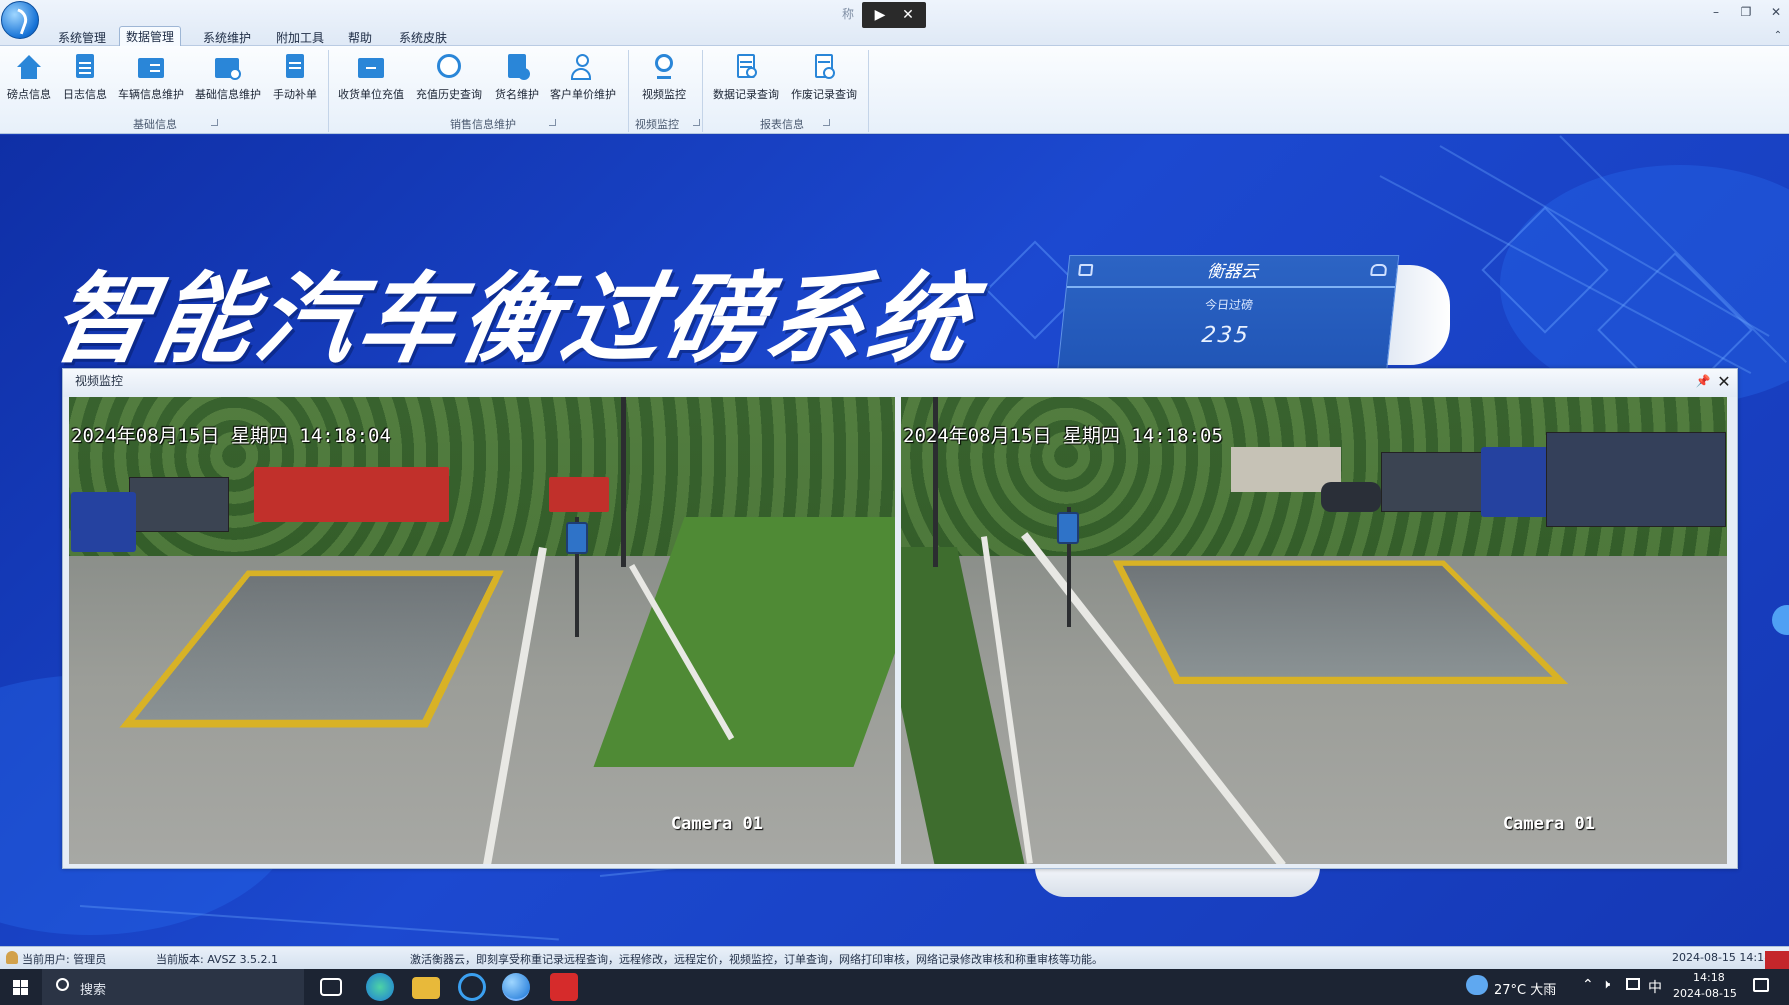 This screenshot has width=1789, height=1005. What do you see at coordinates (1655, 987) in the screenshot?
I see `ime-indicator: 中` at bounding box center [1655, 987].